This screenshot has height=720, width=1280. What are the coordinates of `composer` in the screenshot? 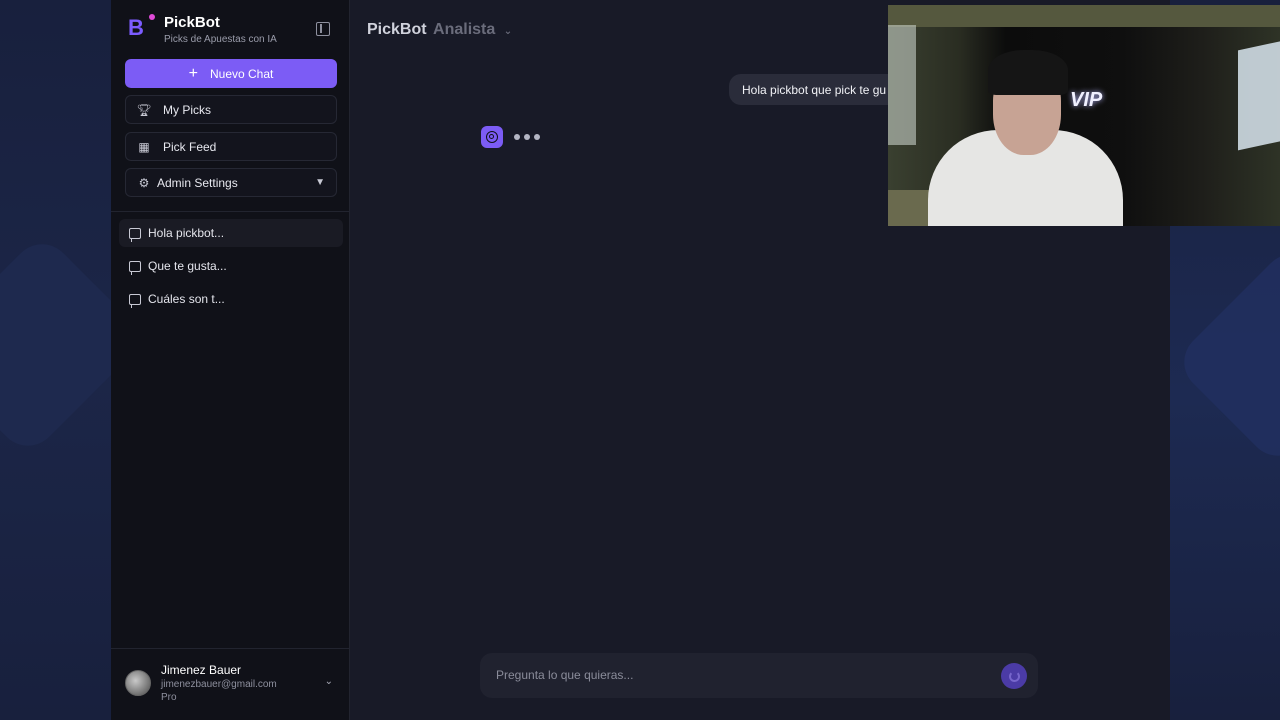 It's located at (759, 675).